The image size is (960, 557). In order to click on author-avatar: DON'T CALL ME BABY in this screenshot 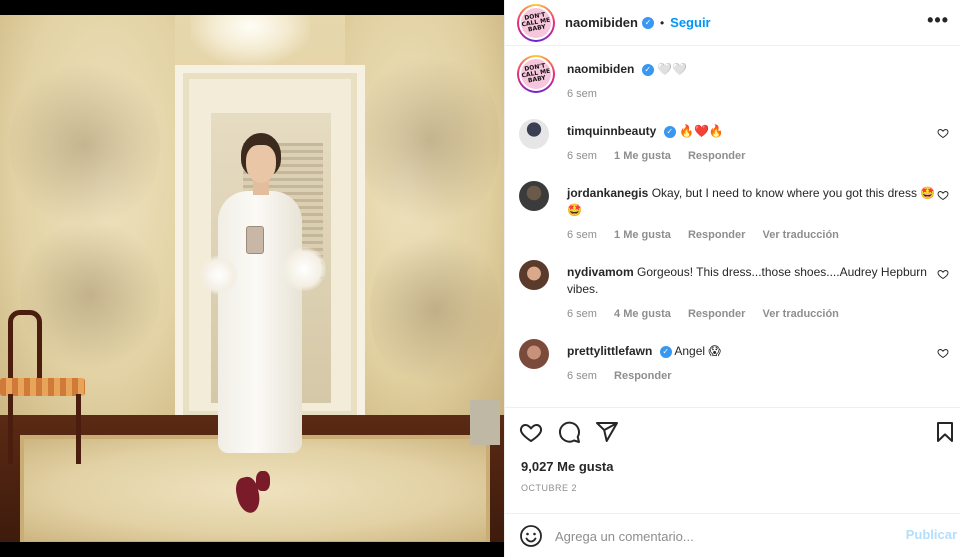, I will do `click(536, 22)`.